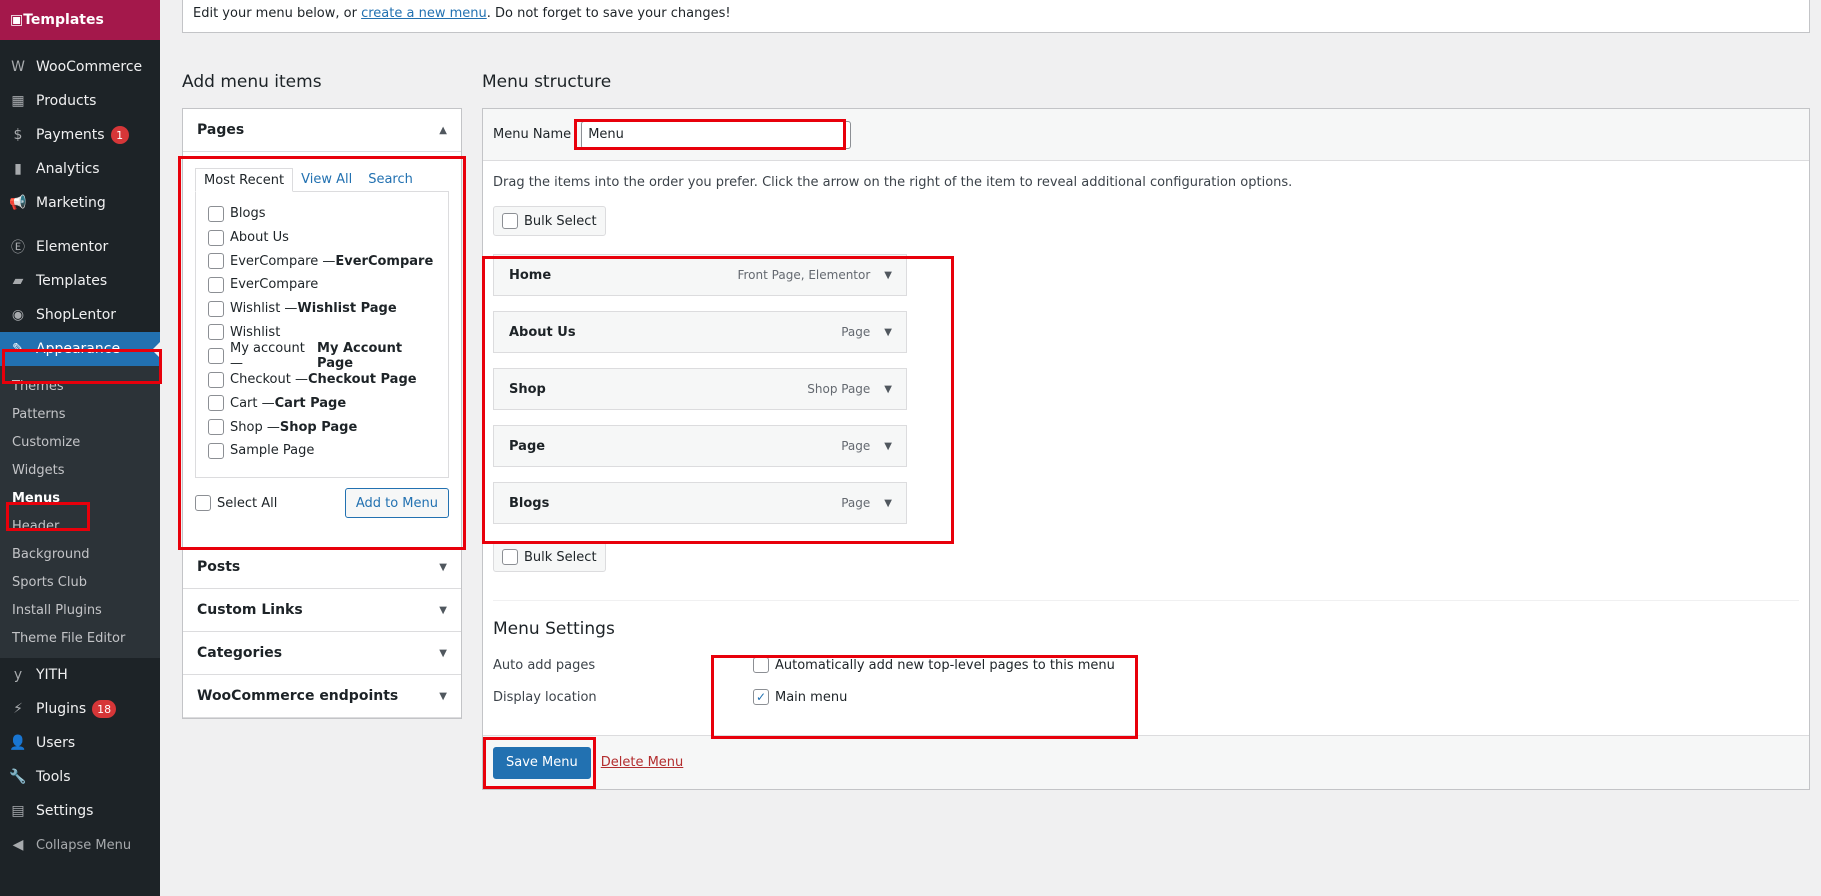 Image resolution: width=1821 pixels, height=896 pixels. Describe the element at coordinates (322, 214) in the screenshot. I see `page-checkbox-item: Blogs` at that location.